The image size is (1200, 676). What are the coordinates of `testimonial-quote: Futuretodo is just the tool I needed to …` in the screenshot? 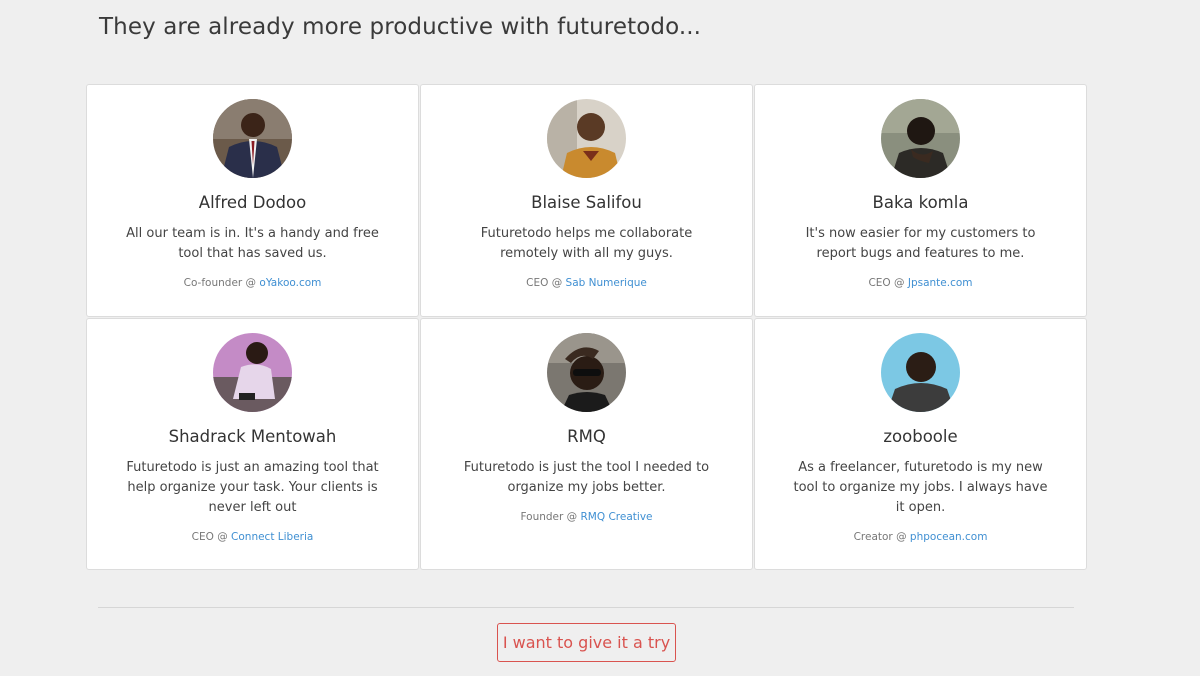 It's located at (586, 477).